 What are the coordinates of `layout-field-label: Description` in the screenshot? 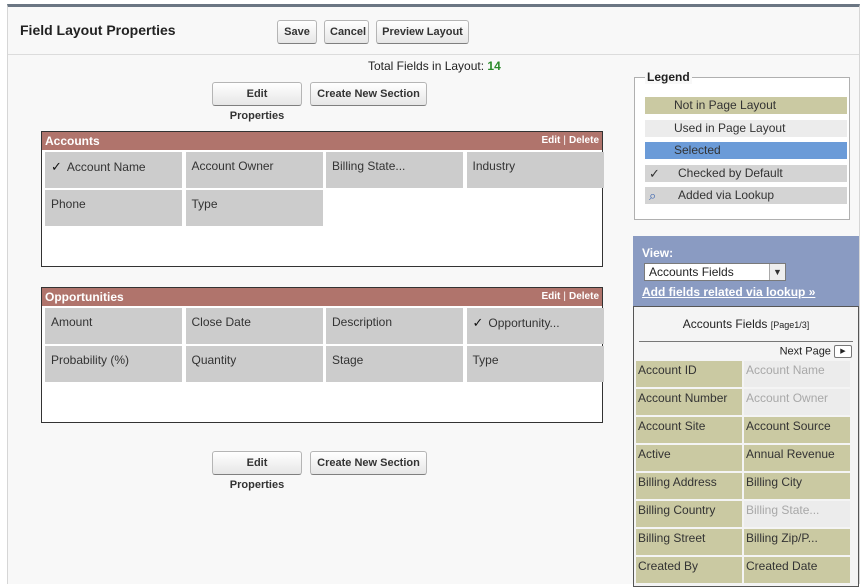 It's located at (362, 322).